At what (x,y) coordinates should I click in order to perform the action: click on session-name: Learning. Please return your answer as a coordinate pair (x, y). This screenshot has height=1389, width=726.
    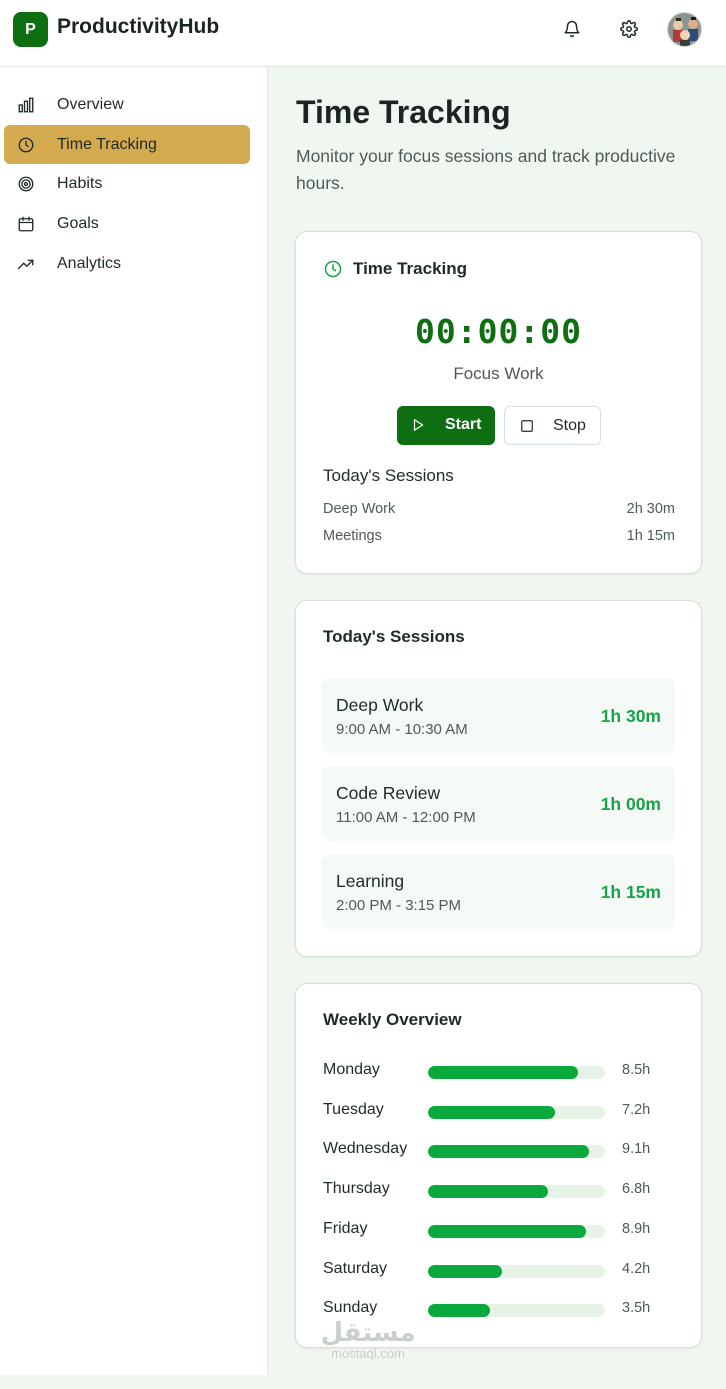
    Looking at the image, I should click on (370, 881).